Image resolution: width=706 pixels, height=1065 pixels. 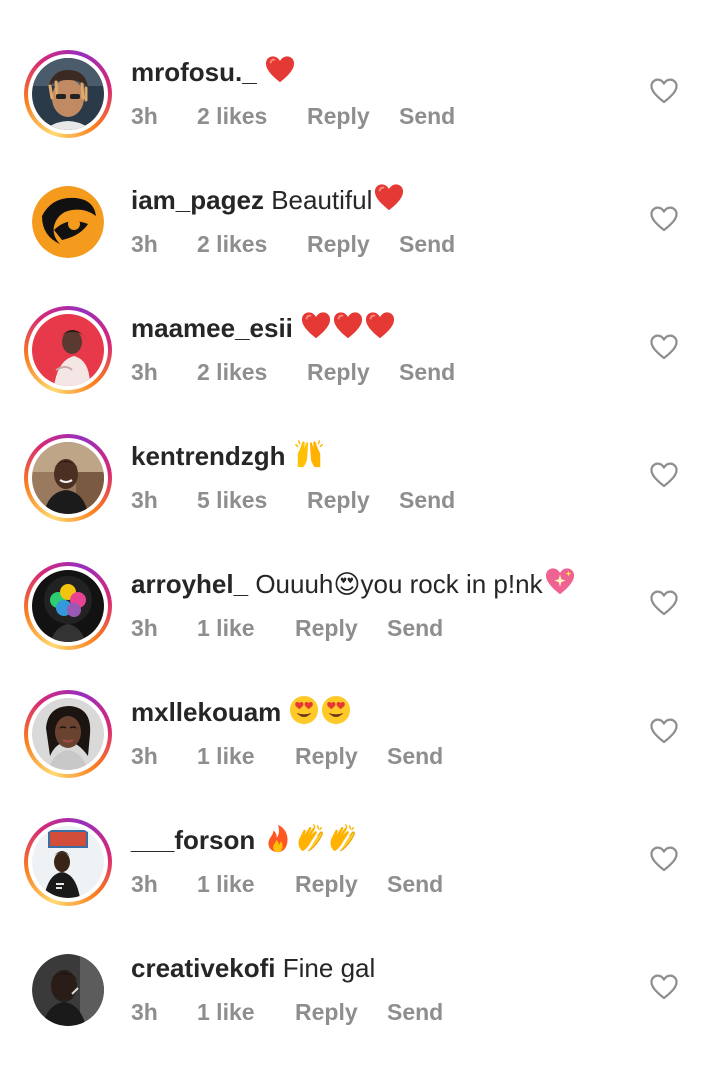 I want to click on comment-row: mrofosu._ 3h 2 likes Reply Send, so click(x=353, y=69).